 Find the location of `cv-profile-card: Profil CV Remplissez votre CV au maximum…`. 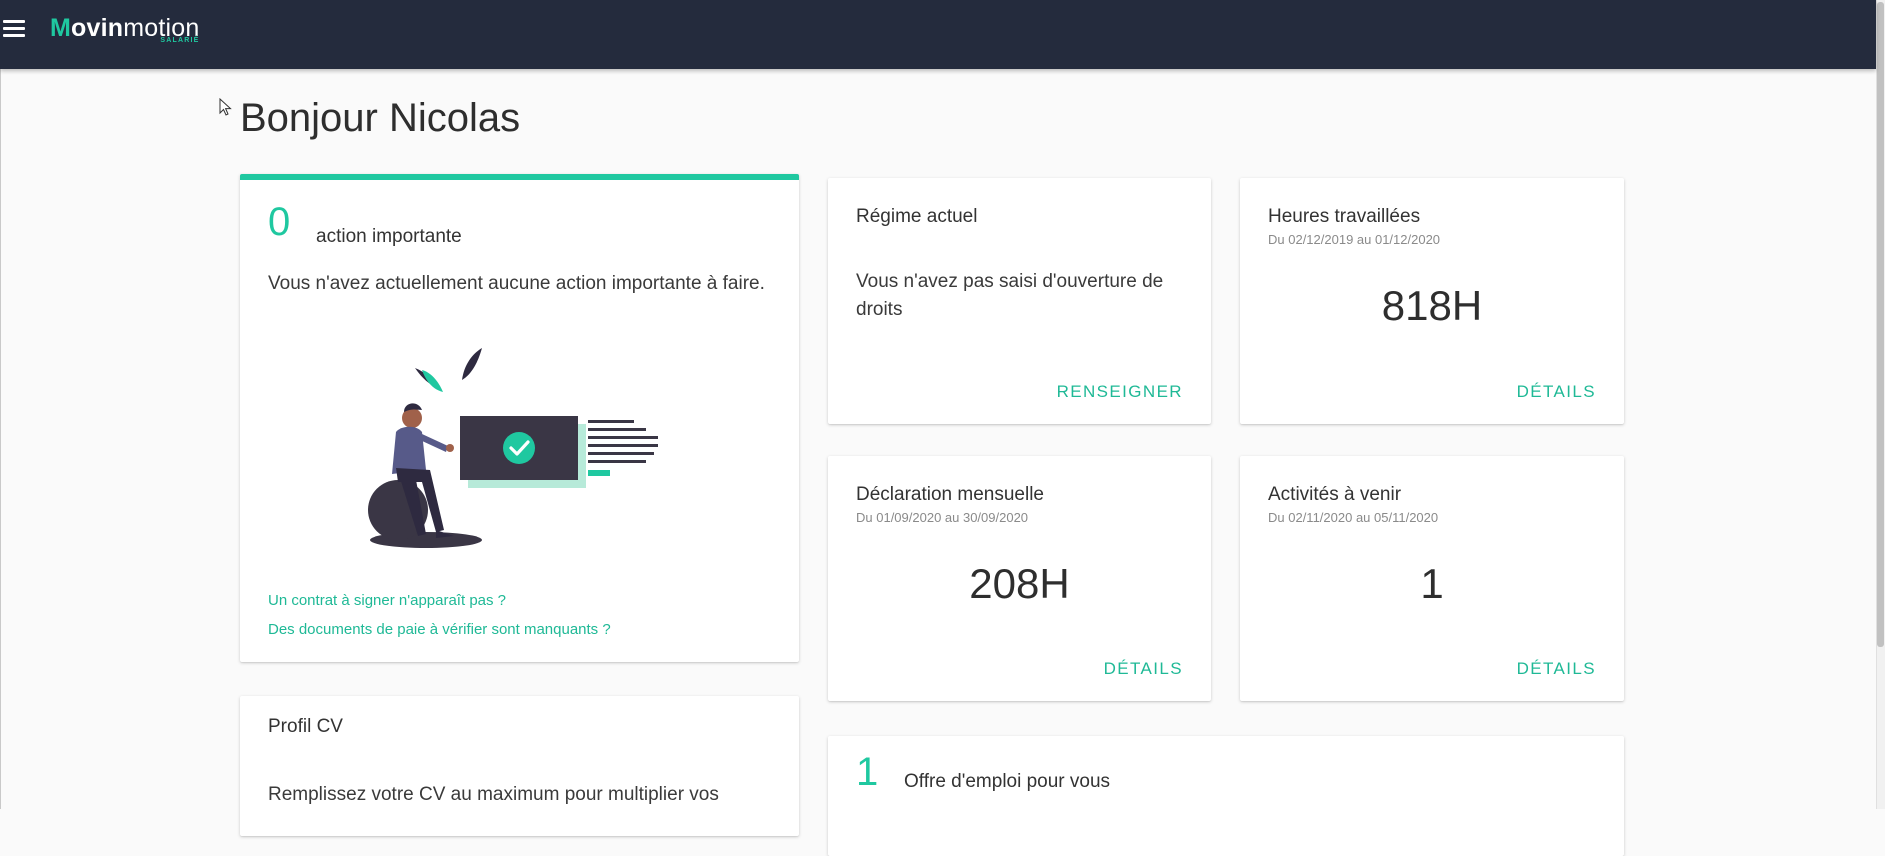

cv-profile-card: Profil CV Remplissez votre CV au maximum… is located at coordinates (519, 766).